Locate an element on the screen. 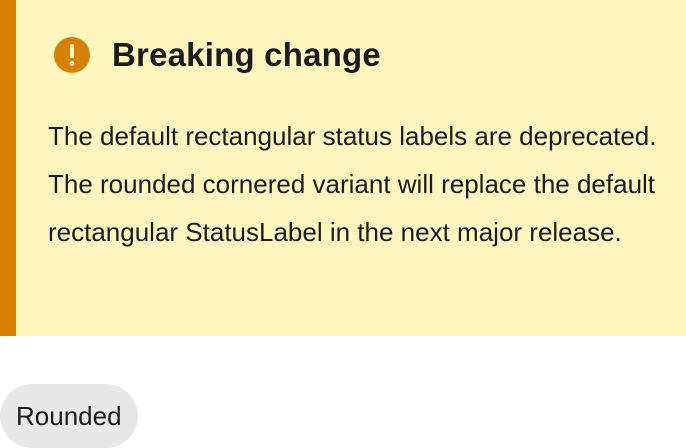 This screenshot has width=686, height=448. status-label-rounded: Rounded is located at coordinates (69, 416).